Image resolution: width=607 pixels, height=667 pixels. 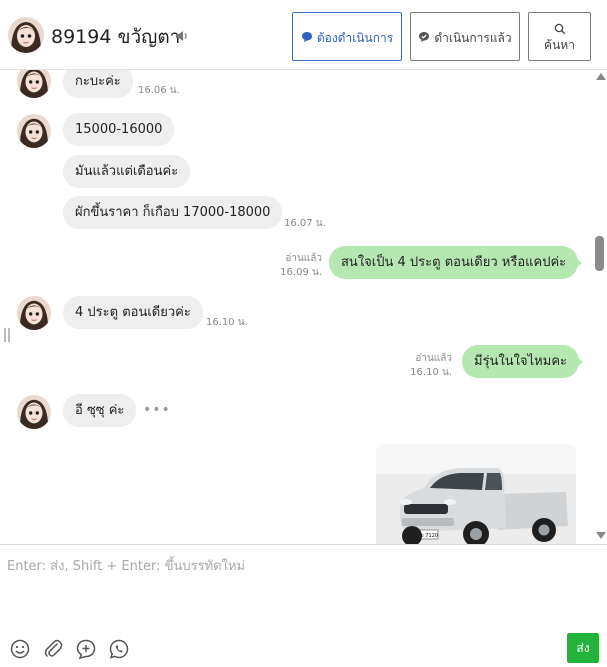 What do you see at coordinates (116, 37) in the screenshot?
I see `contact-name: 89194 ขวัญตา` at bounding box center [116, 37].